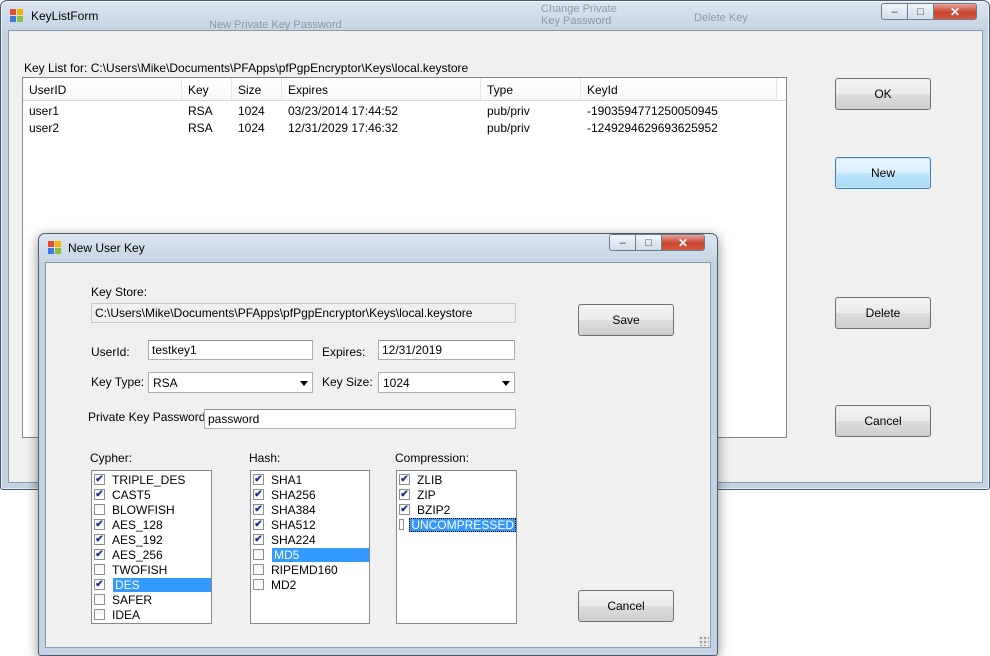 Image resolution: width=990 pixels, height=656 pixels. I want to click on dialog-caption-buttons: – □ ✕, so click(657, 242).